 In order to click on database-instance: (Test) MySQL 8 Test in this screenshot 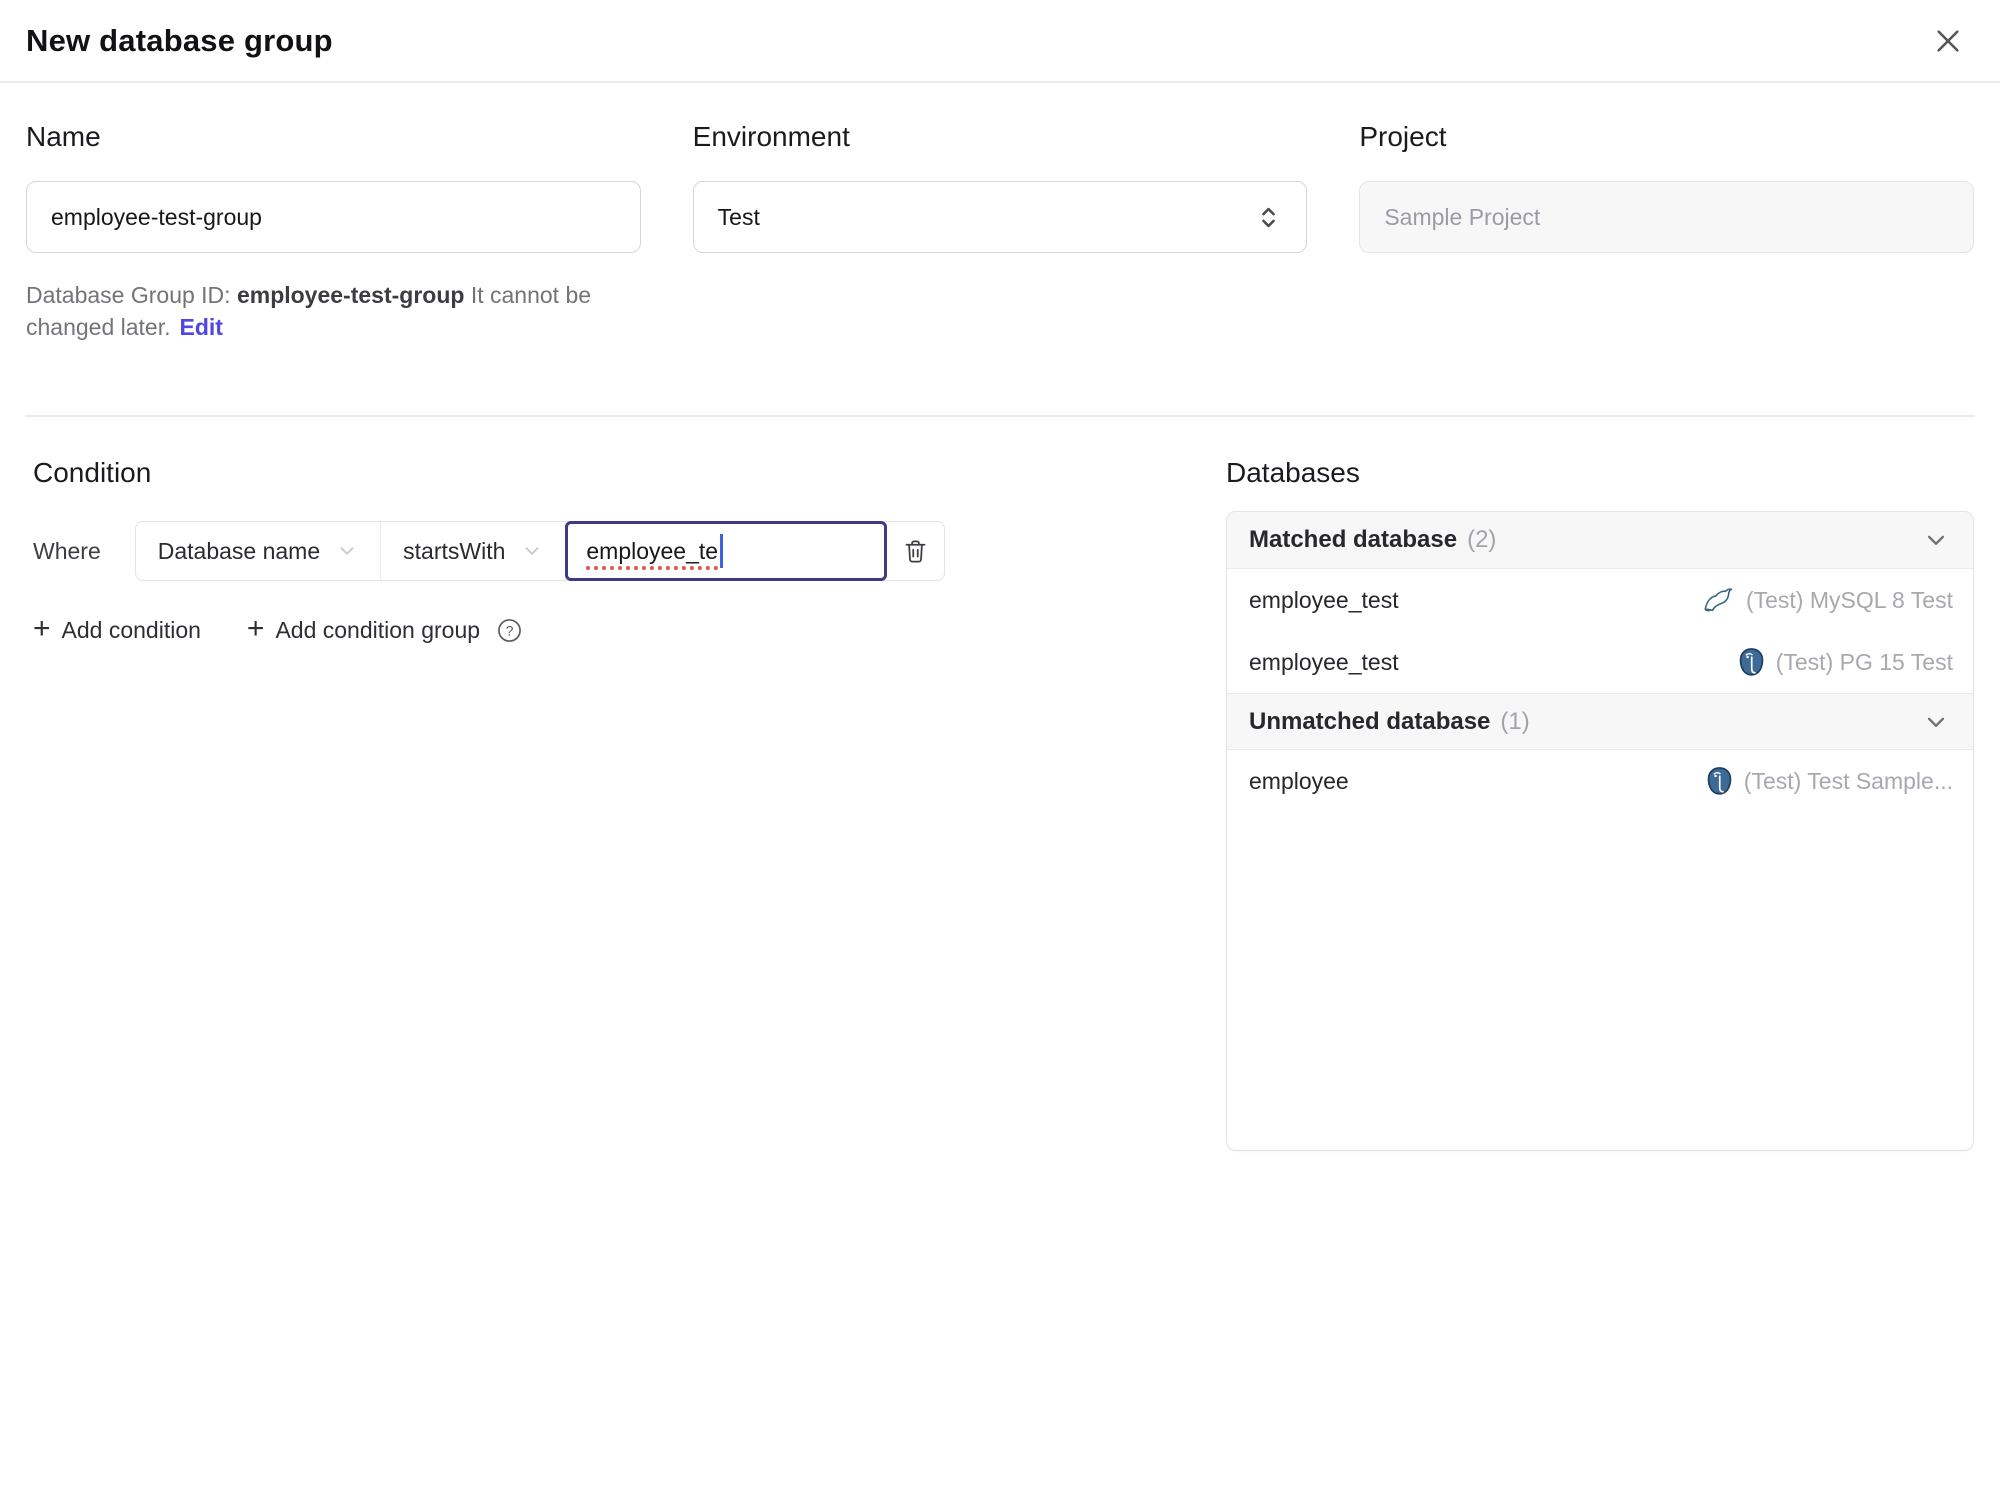, I will do `click(1827, 600)`.